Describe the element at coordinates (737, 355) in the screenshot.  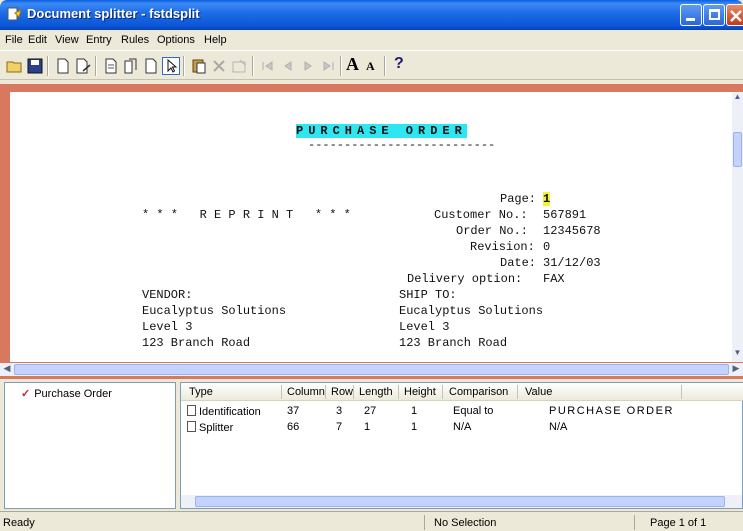
I see `scroll-down-icon: ▼` at that location.